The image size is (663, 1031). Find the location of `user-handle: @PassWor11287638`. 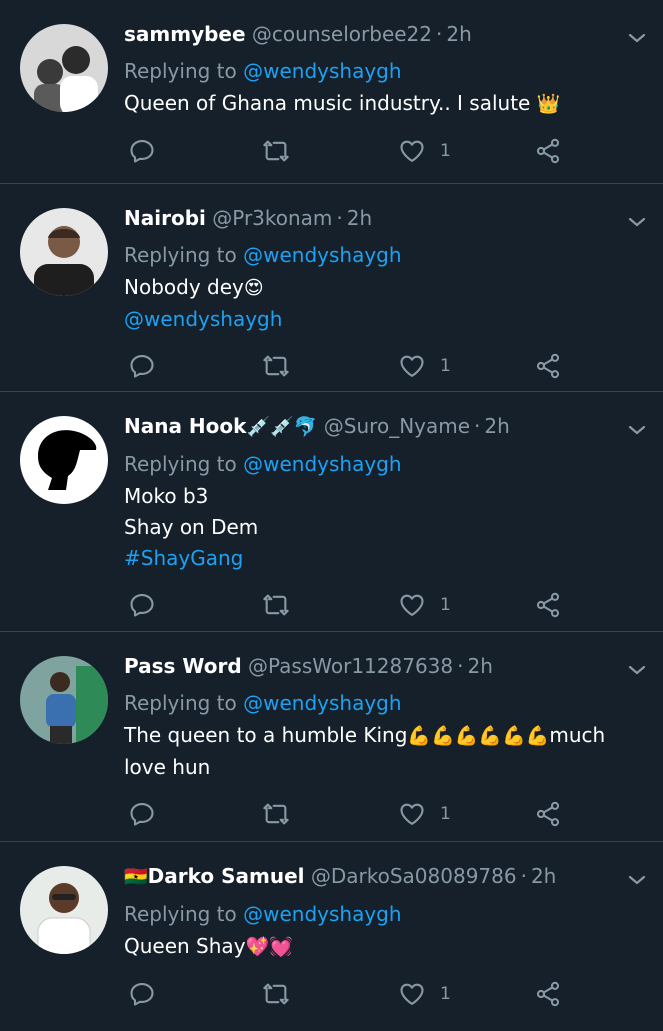

user-handle: @PassWor11287638 is located at coordinates (350, 666).